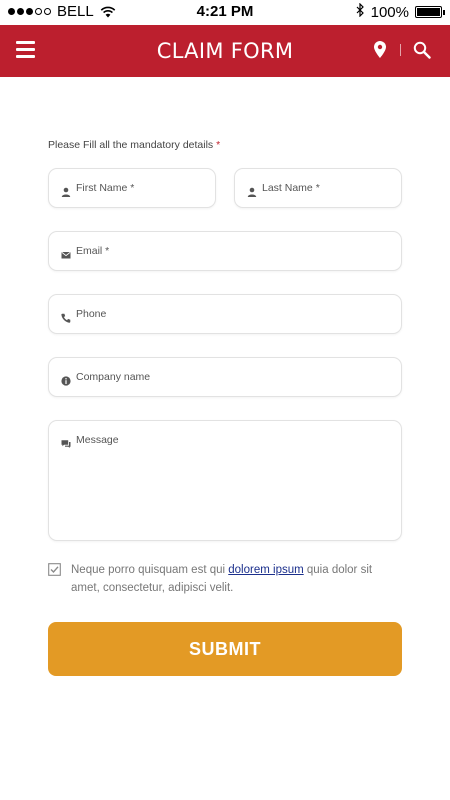 Image resolution: width=450 pixels, height=800 pixels. What do you see at coordinates (360, 11) in the screenshot?
I see `bluetooth-icon` at bounding box center [360, 11].